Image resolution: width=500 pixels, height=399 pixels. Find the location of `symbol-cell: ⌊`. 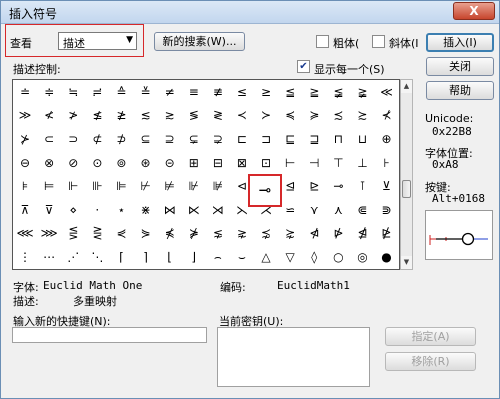

symbol-cell: ⌊ is located at coordinates (170, 257).